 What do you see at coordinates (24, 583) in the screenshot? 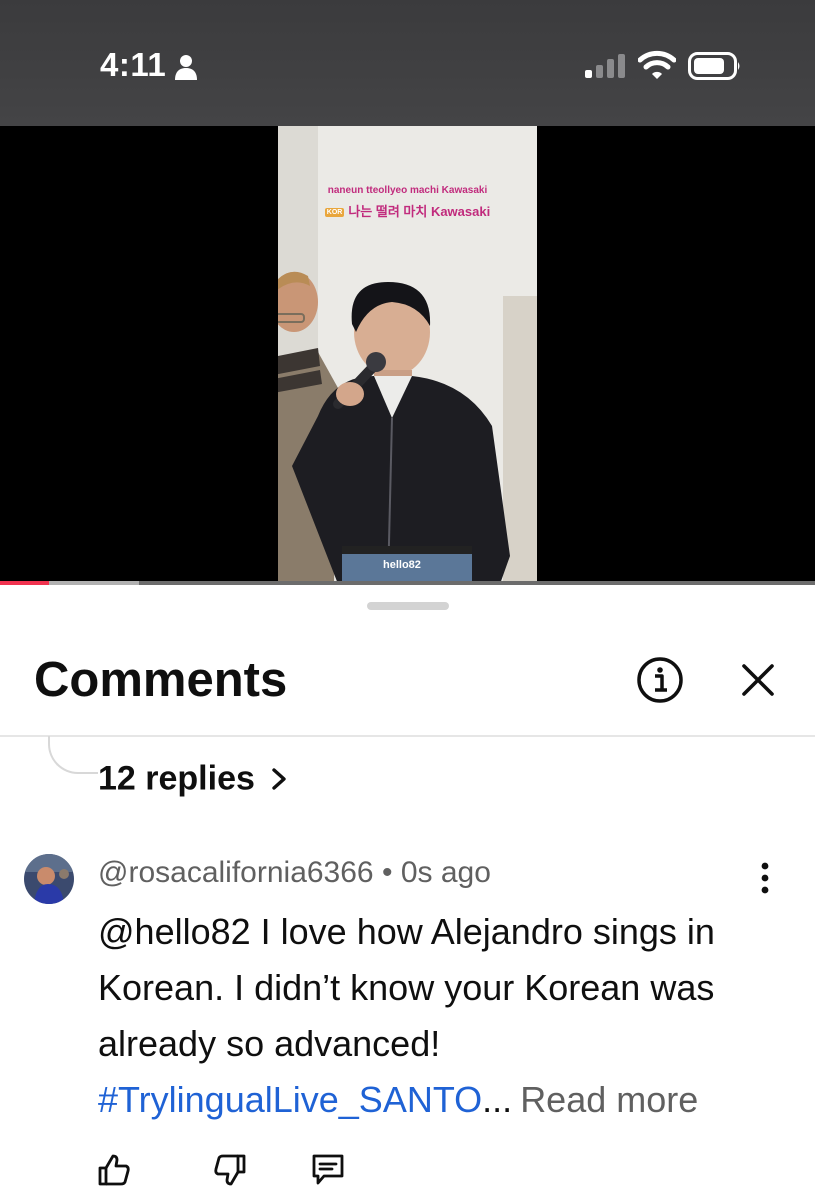
I see `progress-played` at bounding box center [24, 583].